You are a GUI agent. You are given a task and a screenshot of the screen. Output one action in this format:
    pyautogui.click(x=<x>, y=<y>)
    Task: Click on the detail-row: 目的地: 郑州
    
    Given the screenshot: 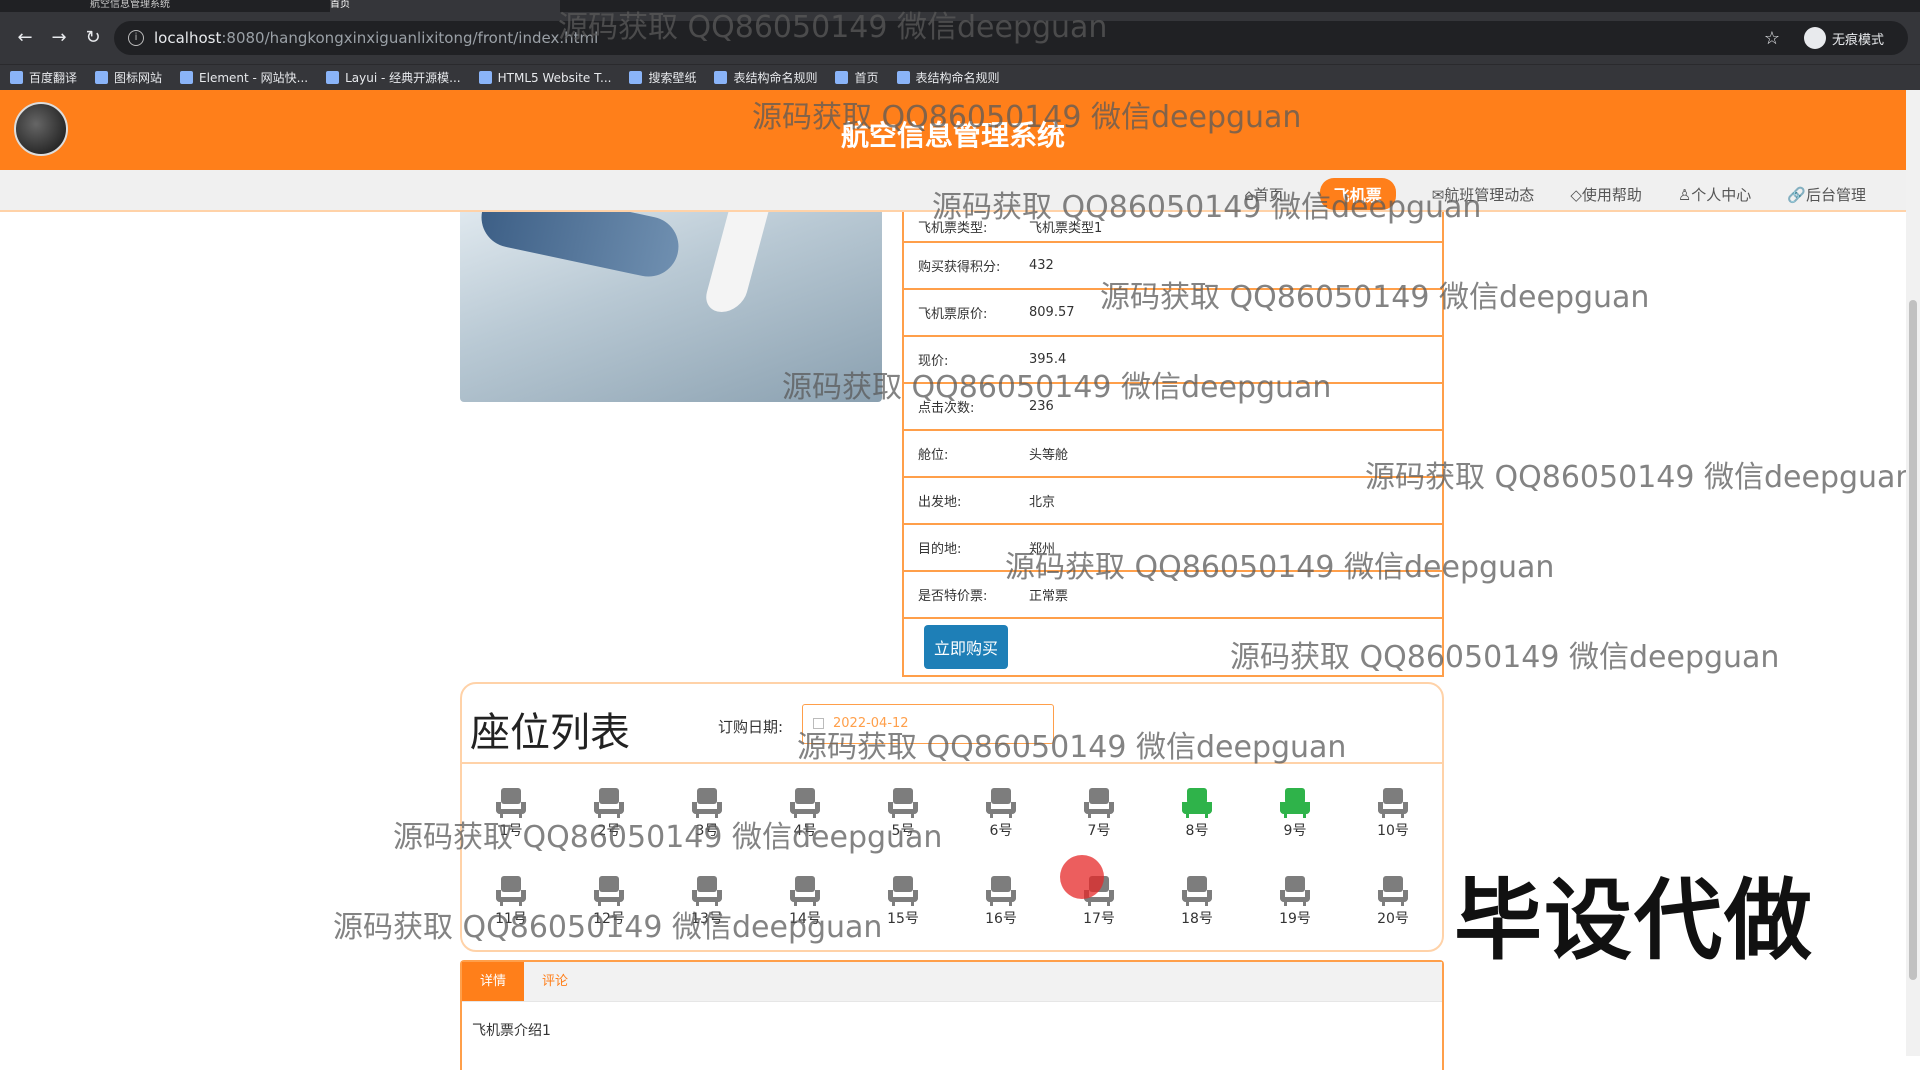 What is the action you would take?
    pyautogui.click(x=1173, y=548)
    